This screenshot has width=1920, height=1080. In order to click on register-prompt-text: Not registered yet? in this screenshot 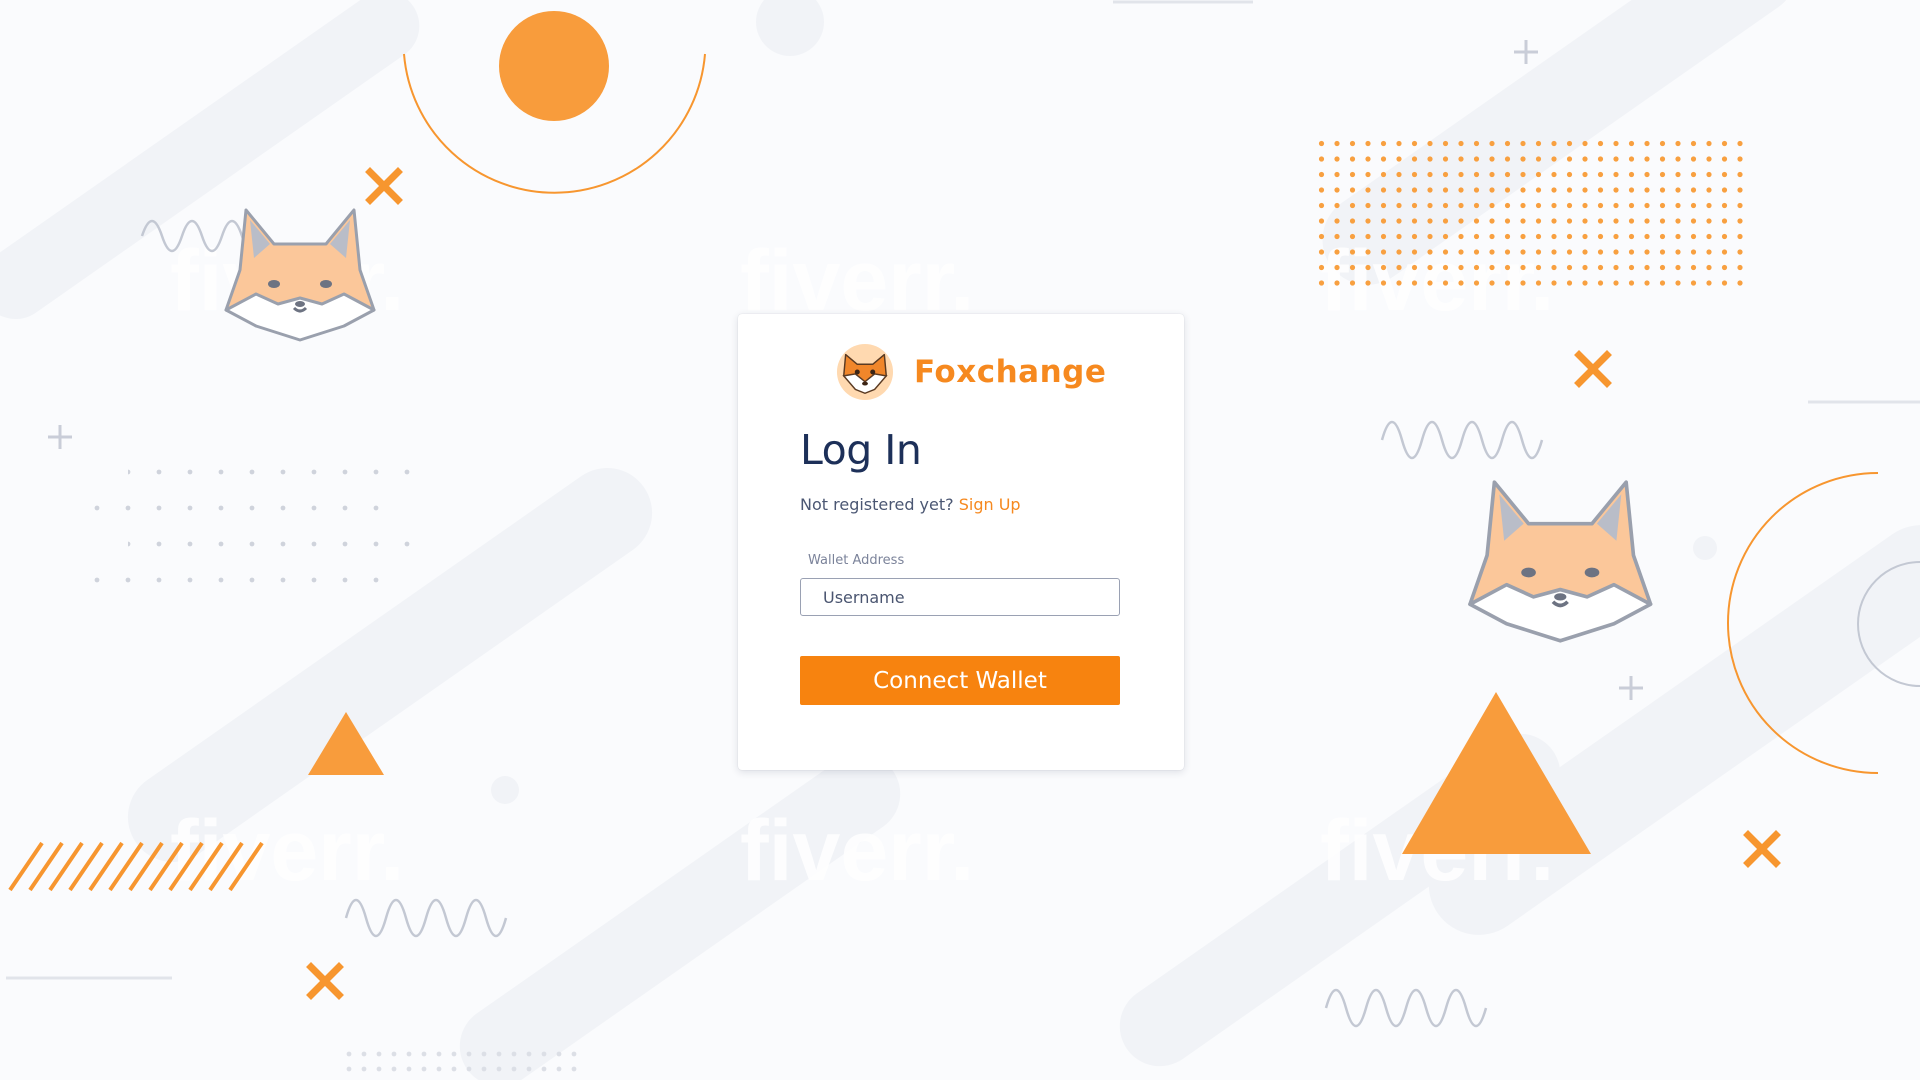, I will do `click(877, 504)`.